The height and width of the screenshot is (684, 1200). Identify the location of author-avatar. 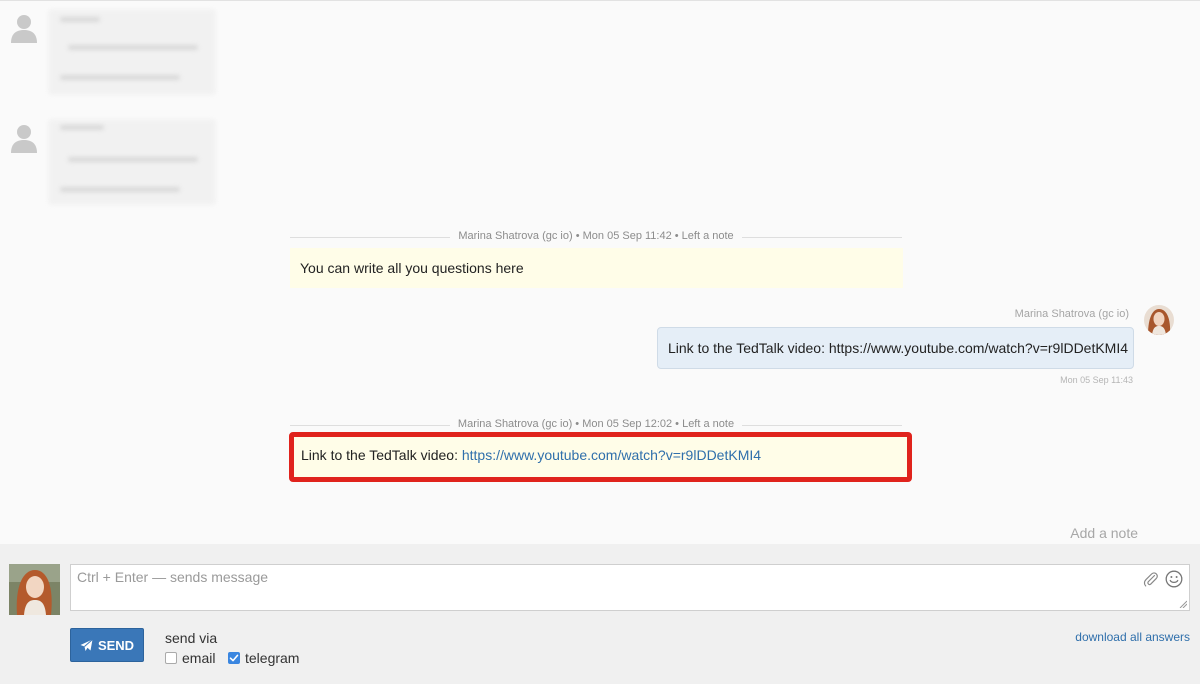
(1159, 320).